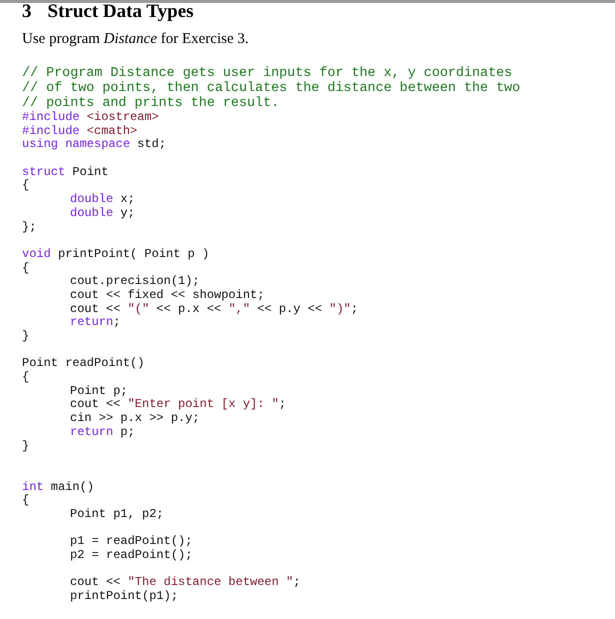  What do you see at coordinates (130, 556) in the screenshot?
I see `code-line: p2 = readPoint();` at bounding box center [130, 556].